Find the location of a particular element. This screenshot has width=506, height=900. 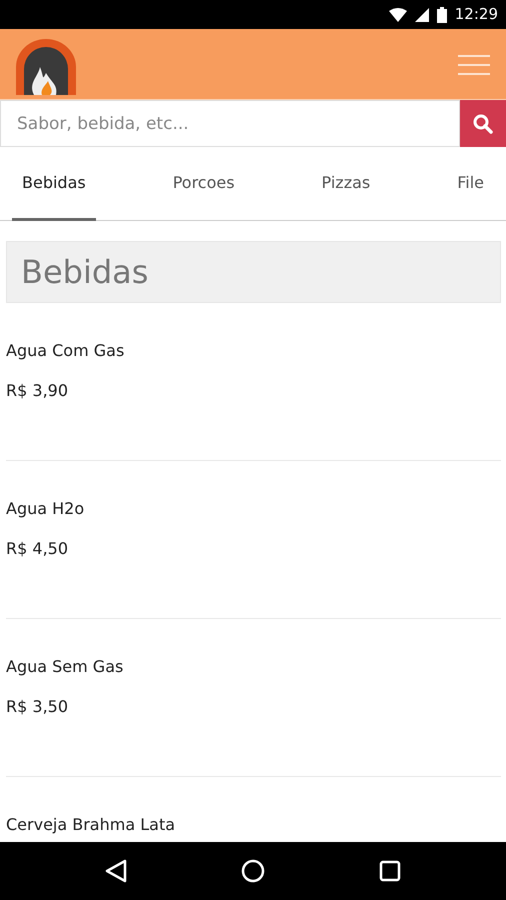

signal-icon is located at coordinates (421, 15).